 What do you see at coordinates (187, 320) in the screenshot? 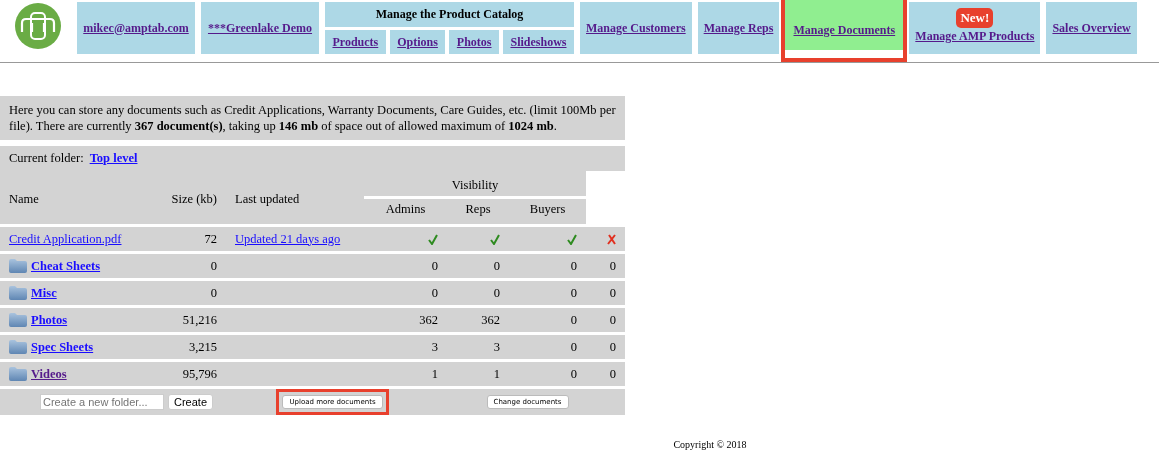
I see `size-cell: 51,216` at bounding box center [187, 320].